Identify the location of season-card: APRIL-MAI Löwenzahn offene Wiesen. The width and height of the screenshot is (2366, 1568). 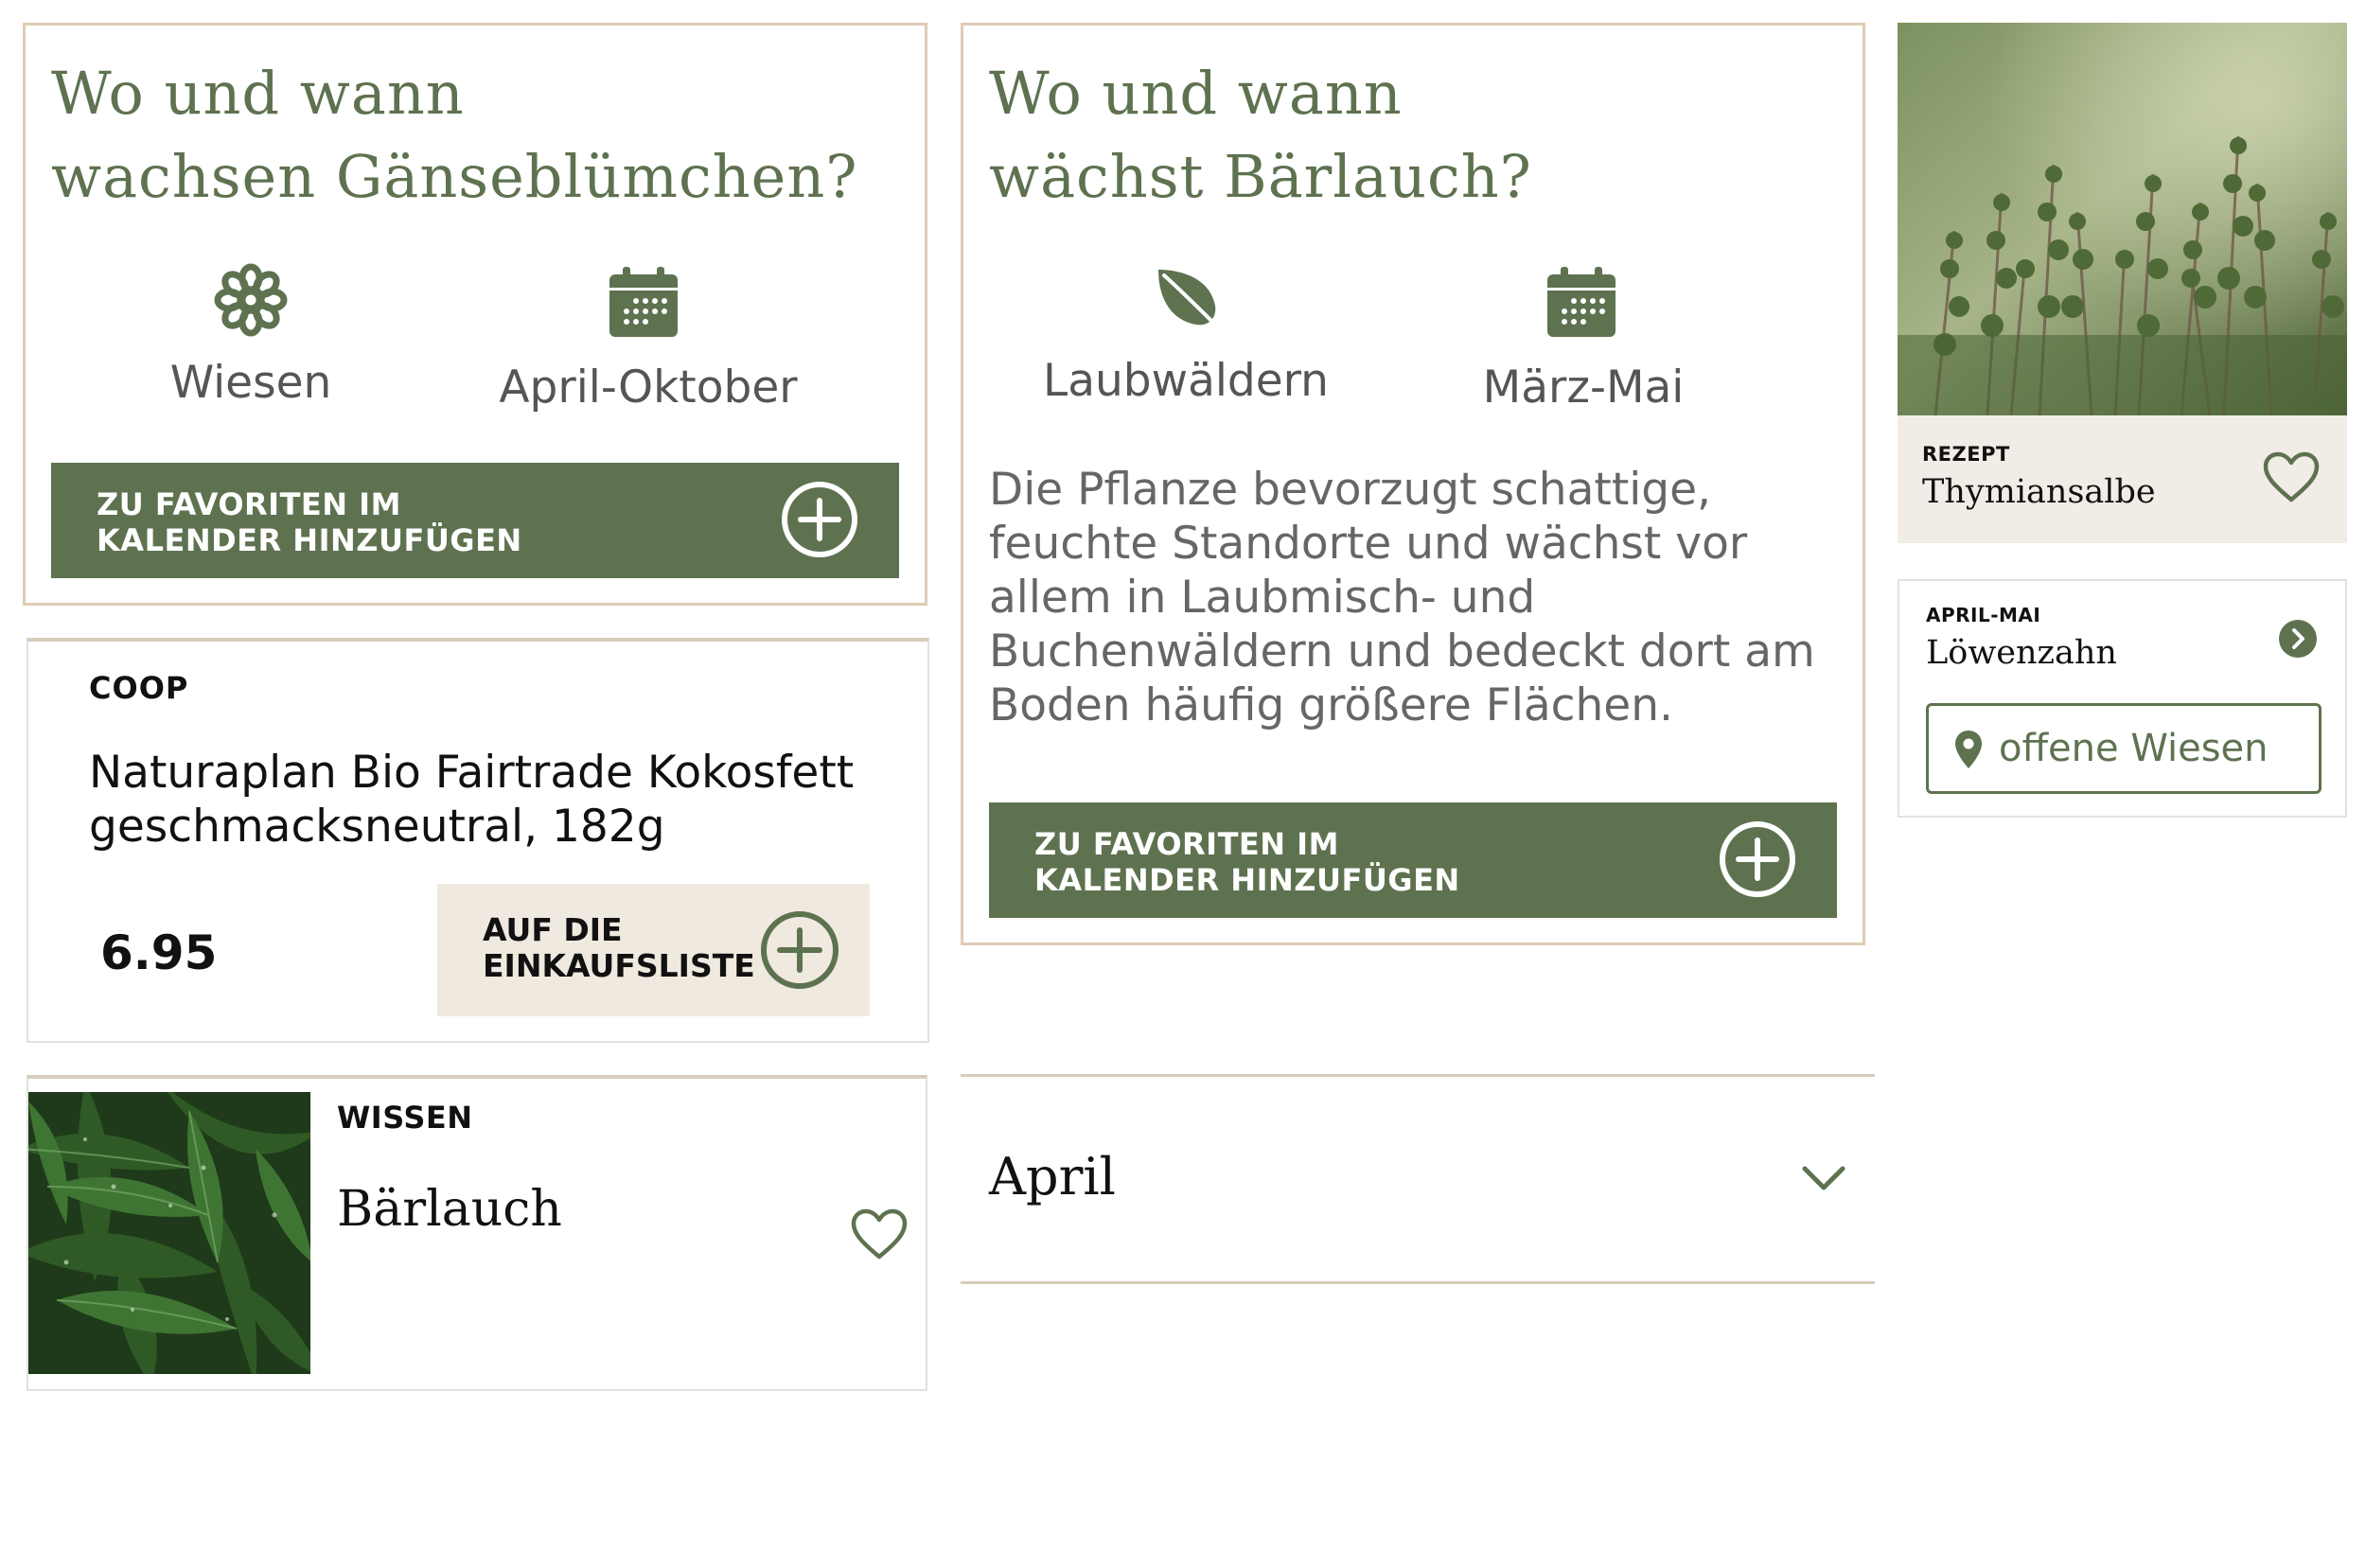
(2122, 698).